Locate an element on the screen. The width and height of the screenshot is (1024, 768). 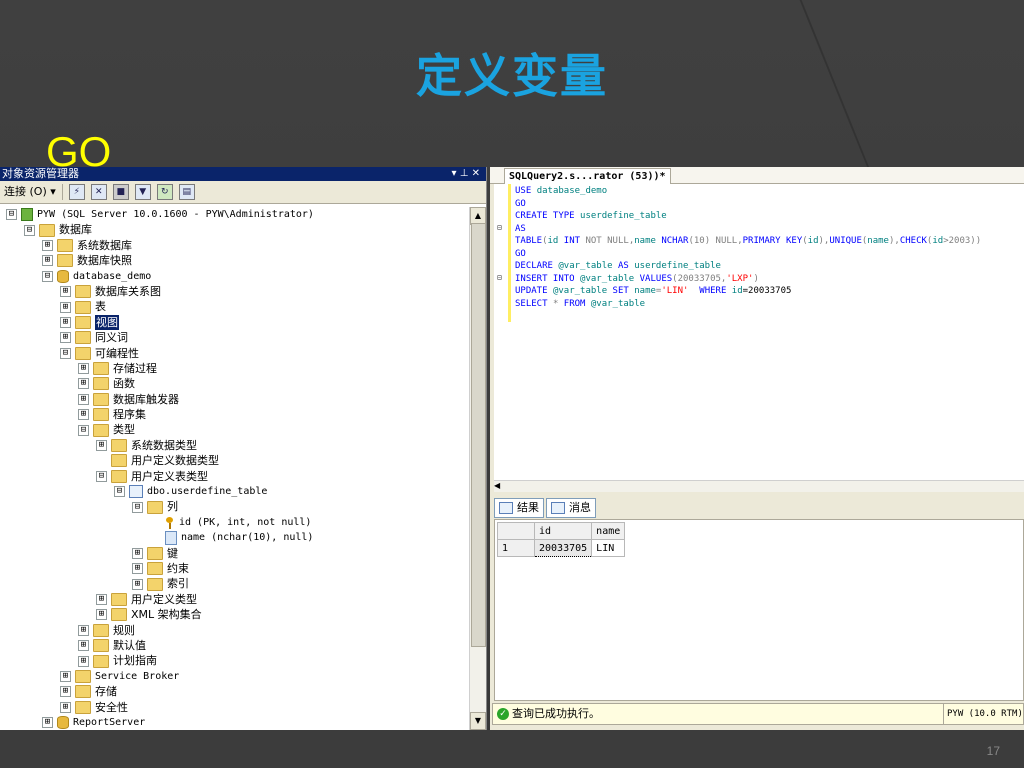
tree-node-label: 数据库 is located at coordinates (75, 229).